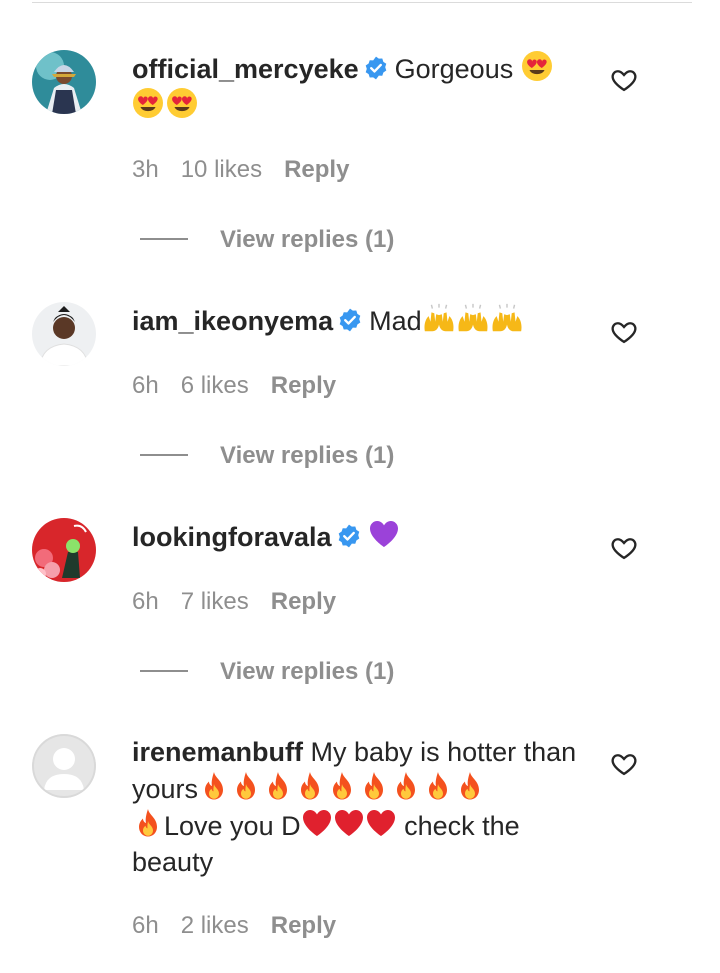 Image resolution: width=720 pixels, height=973 pixels. I want to click on comment-meta: 6h 2 likes Reply, so click(245, 926).